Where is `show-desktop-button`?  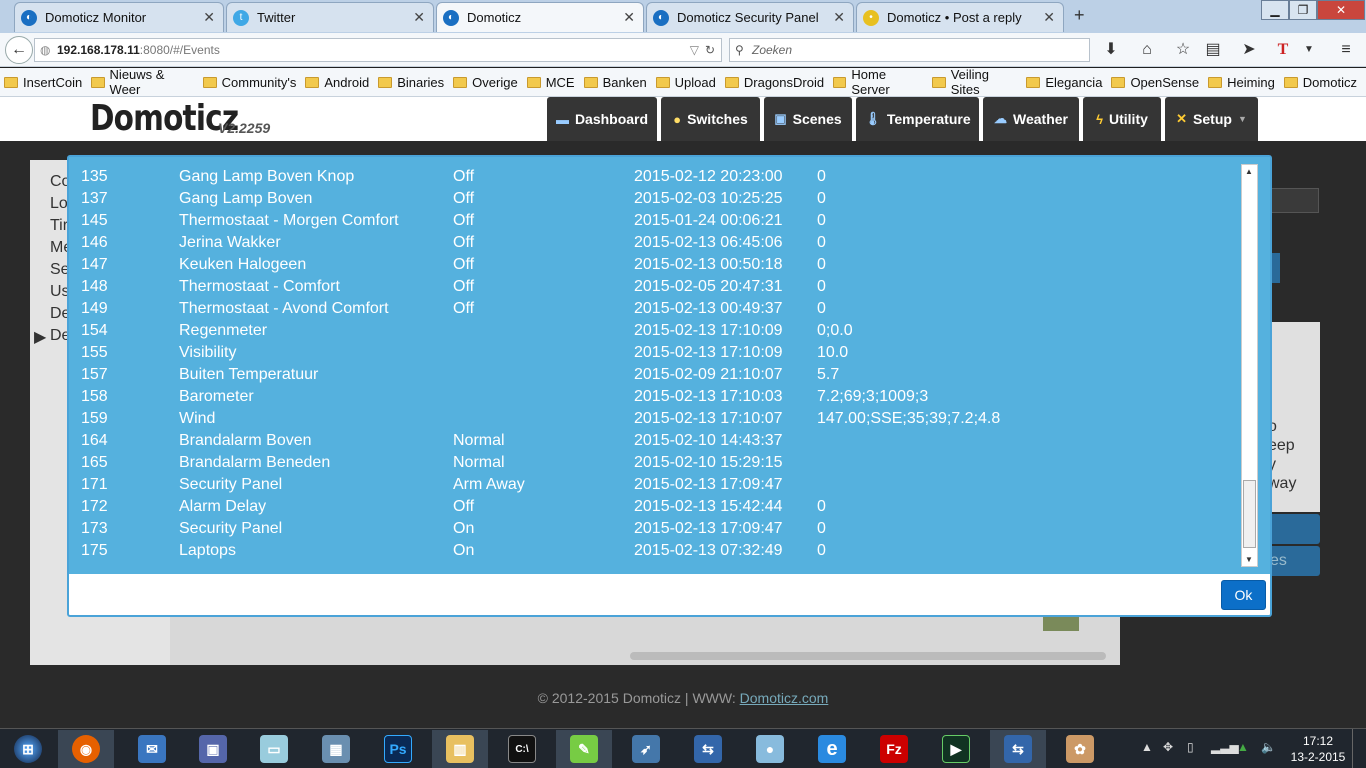
show-desktop-button is located at coordinates (1359, 748).